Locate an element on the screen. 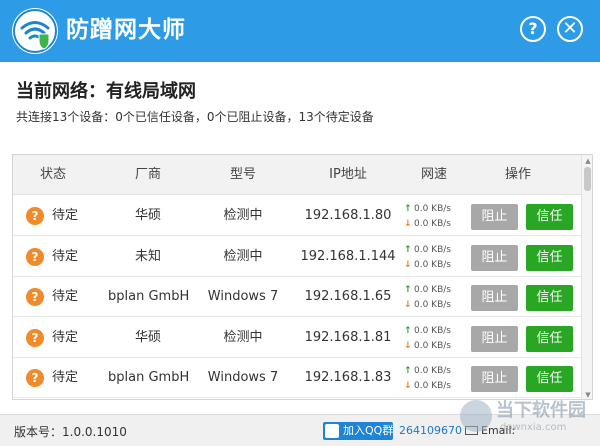 The width and height of the screenshot is (600, 446). qq-group-number: 264109670 is located at coordinates (430, 431).